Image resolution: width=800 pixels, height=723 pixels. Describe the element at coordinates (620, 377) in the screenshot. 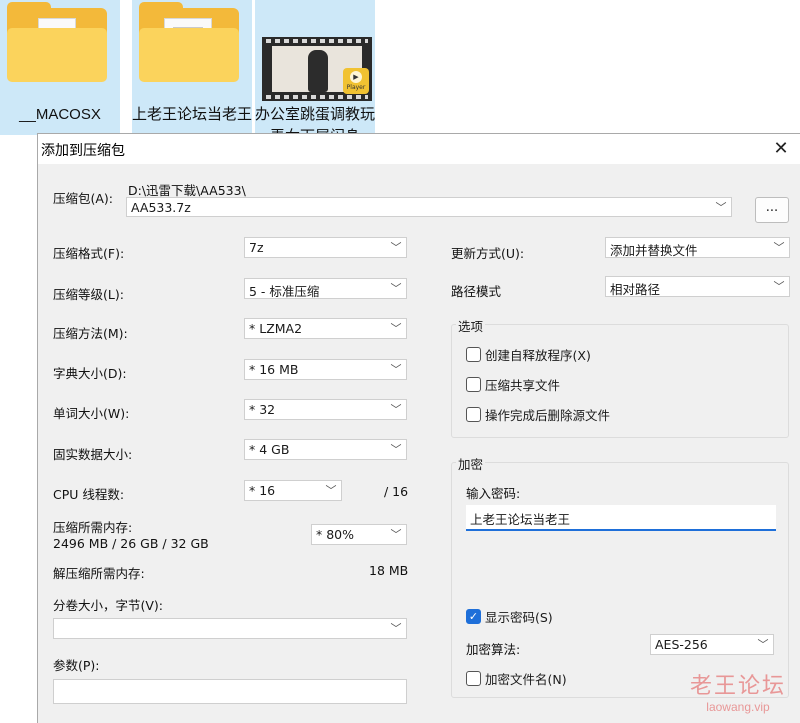

I see `options-group: 选项 创建自释放程序(X) 压缩共享文件 操作完成后删除源文件` at that location.